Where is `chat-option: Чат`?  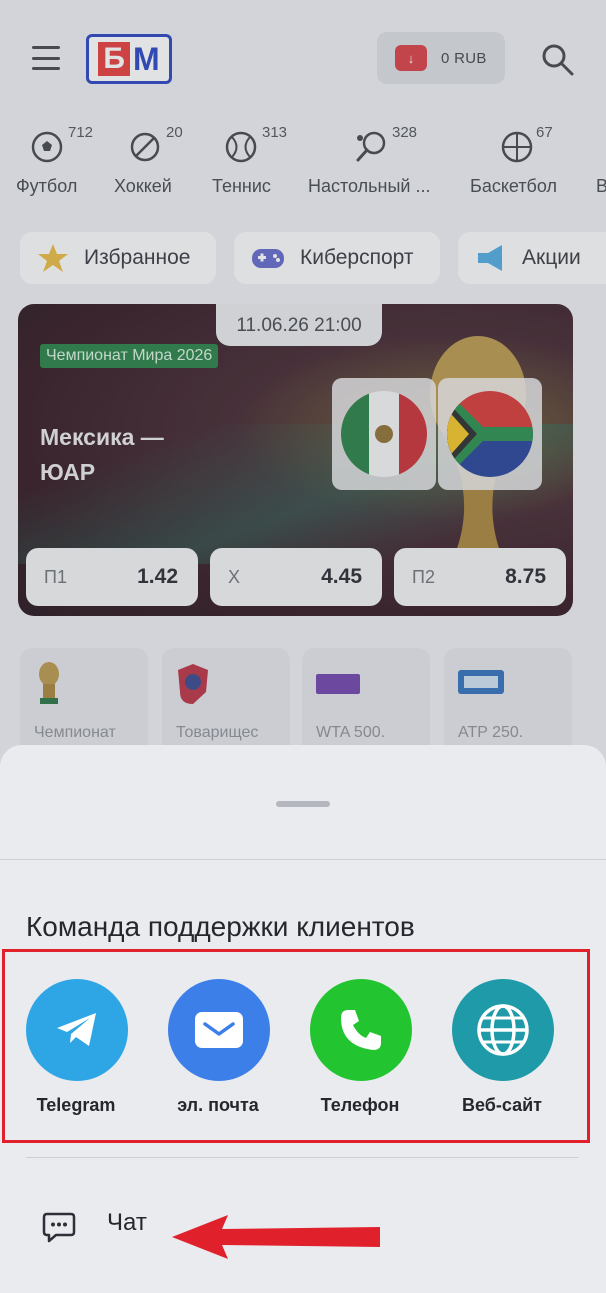
chat-option: Чат is located at coordinates (303, 1225).